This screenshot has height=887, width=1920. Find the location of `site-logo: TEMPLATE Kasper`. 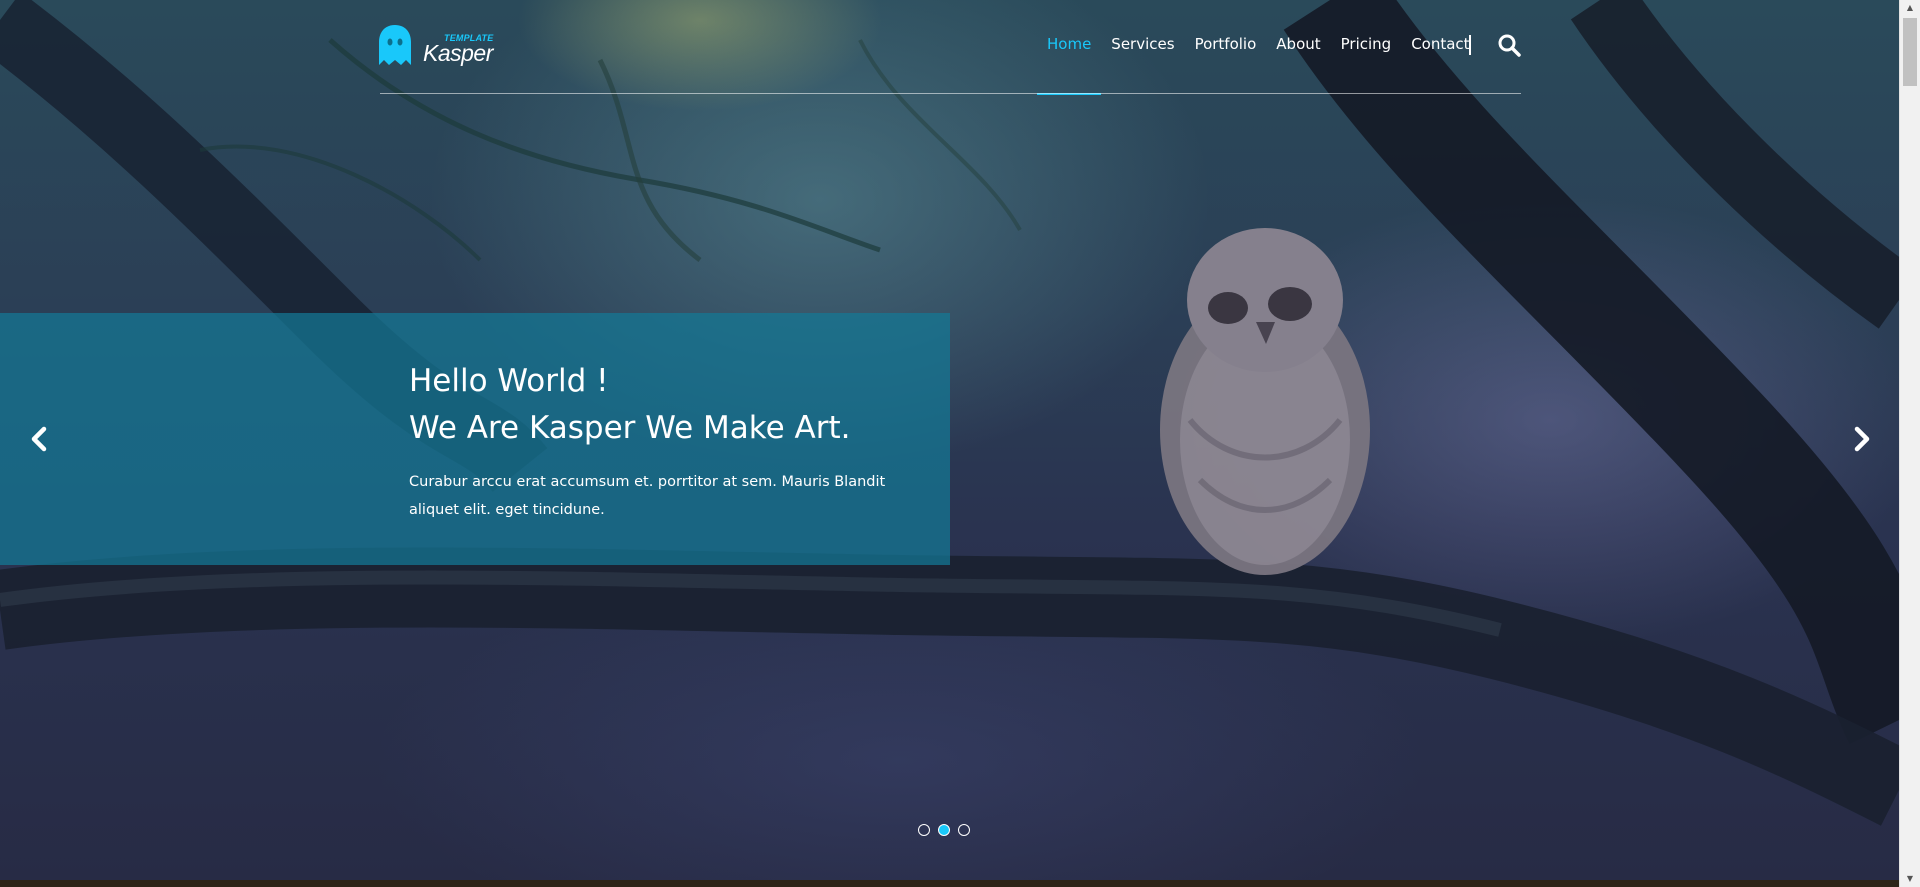

site-logo: TEMPLATE Kasper is located at coordinates (438, 46).